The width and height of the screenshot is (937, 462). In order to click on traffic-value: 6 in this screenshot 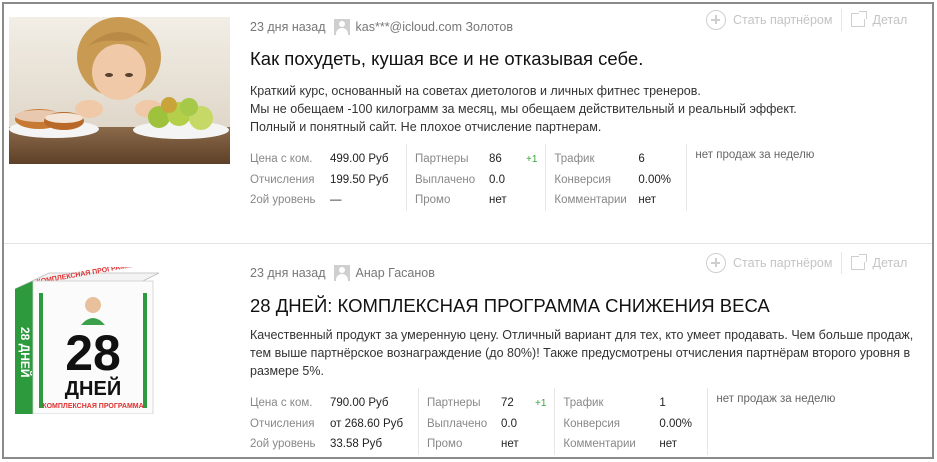, I will do `click(641, 159)`.